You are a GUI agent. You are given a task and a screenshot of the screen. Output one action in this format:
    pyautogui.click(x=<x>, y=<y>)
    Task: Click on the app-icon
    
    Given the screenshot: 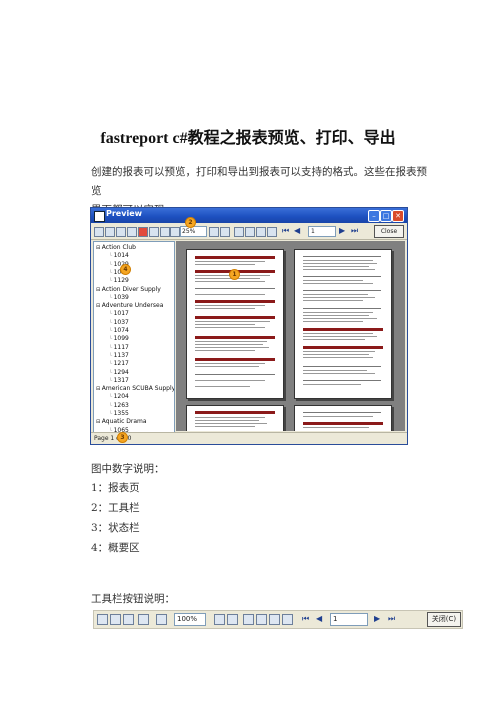 What is the action you would take?
    pyautogui.click(x=99, y=216)
    